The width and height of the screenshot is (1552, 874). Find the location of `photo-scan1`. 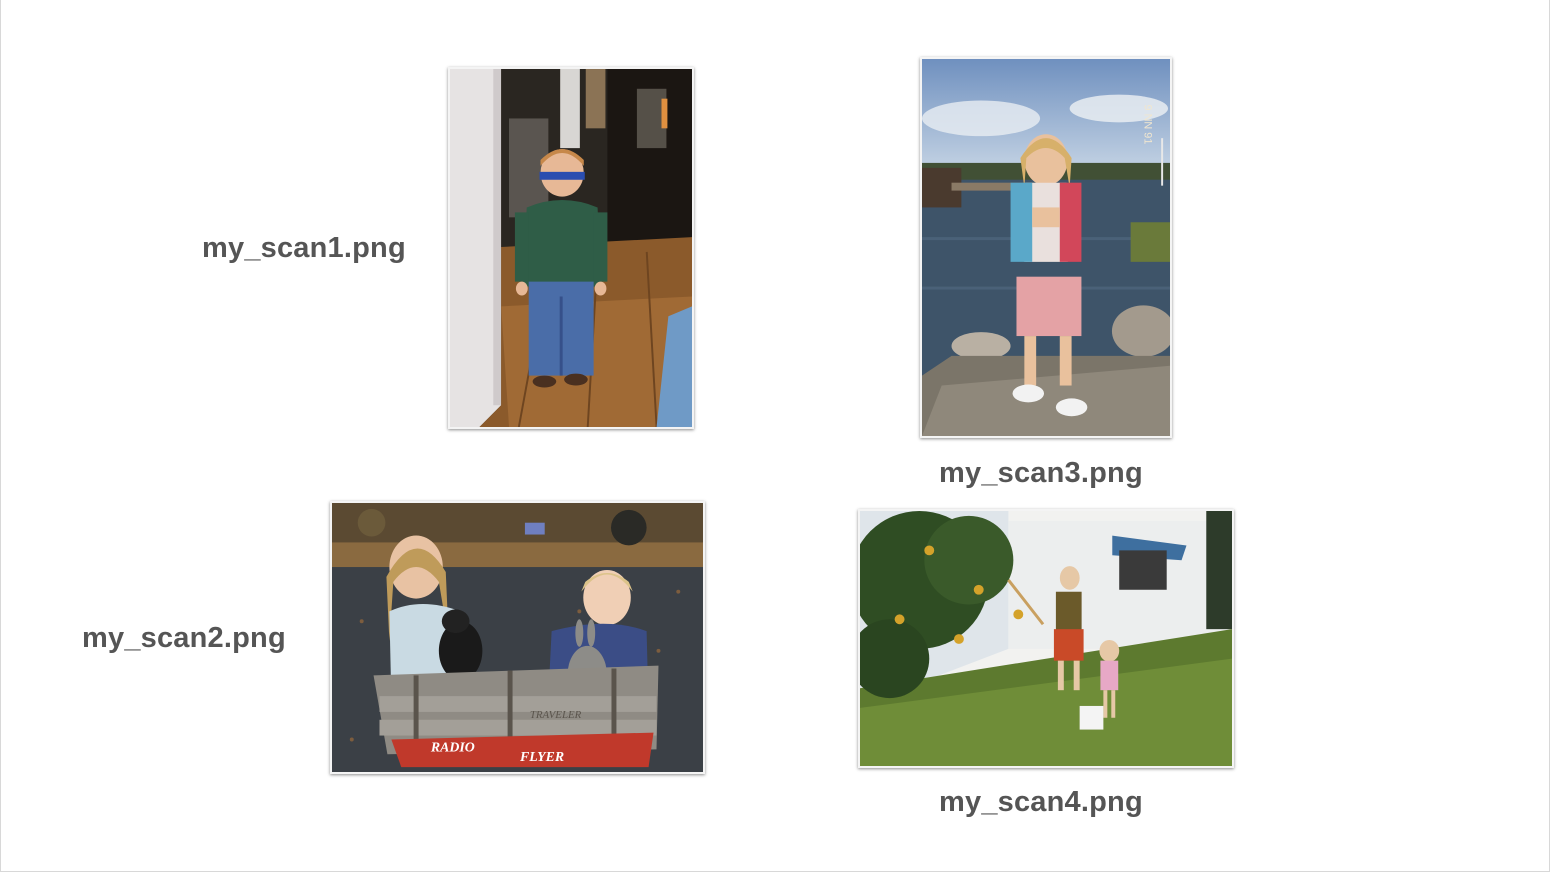

photo-scan1 is located at coordinates (571, 248).